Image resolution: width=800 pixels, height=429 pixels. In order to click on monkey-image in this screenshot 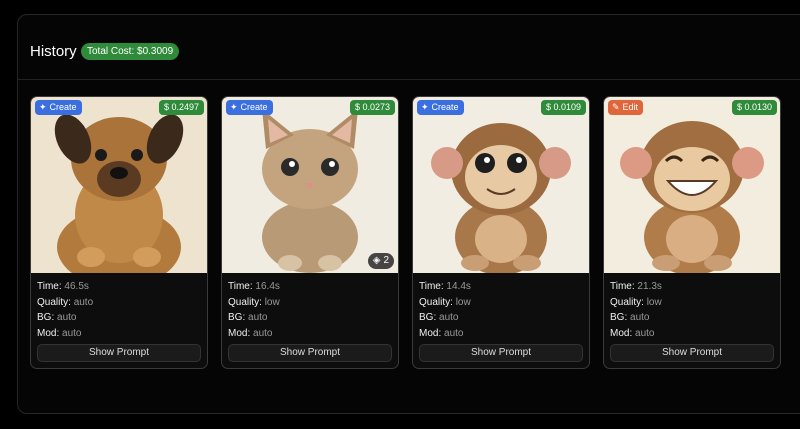, I will do `click(501, 185)`.